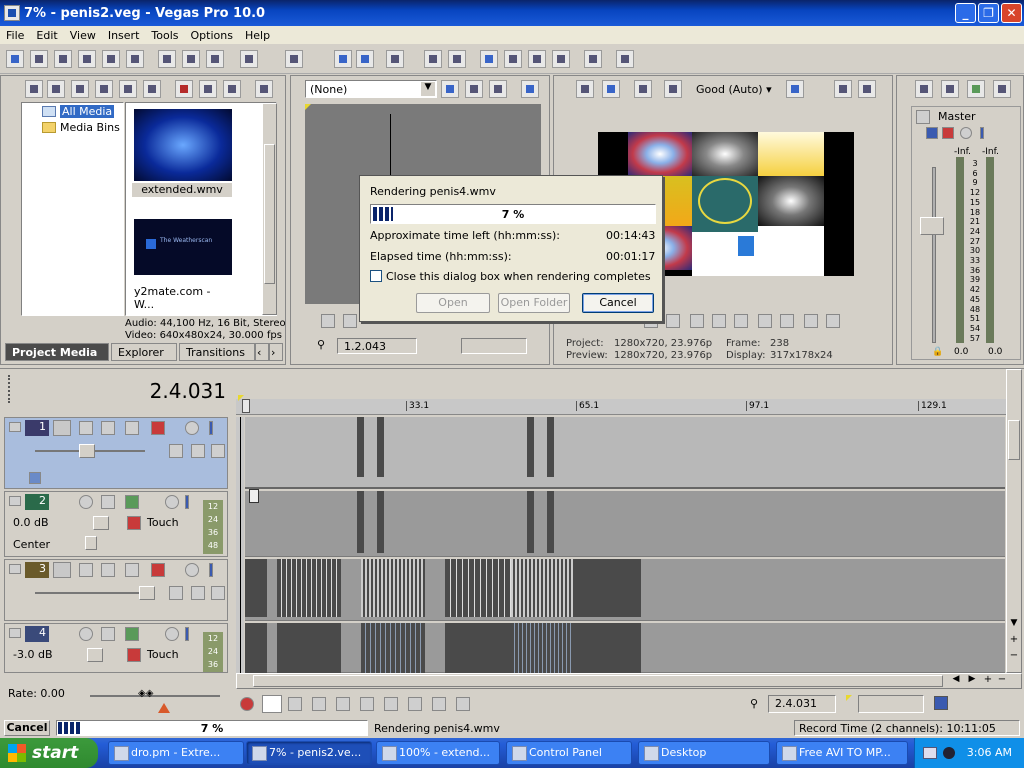 Image resolution: width=1024 pixels, height=768 pixels. What do you see at coordinates (116, 590) in the screenshot?
I see `track-header-3: 3` at bounding box center [116, 590].